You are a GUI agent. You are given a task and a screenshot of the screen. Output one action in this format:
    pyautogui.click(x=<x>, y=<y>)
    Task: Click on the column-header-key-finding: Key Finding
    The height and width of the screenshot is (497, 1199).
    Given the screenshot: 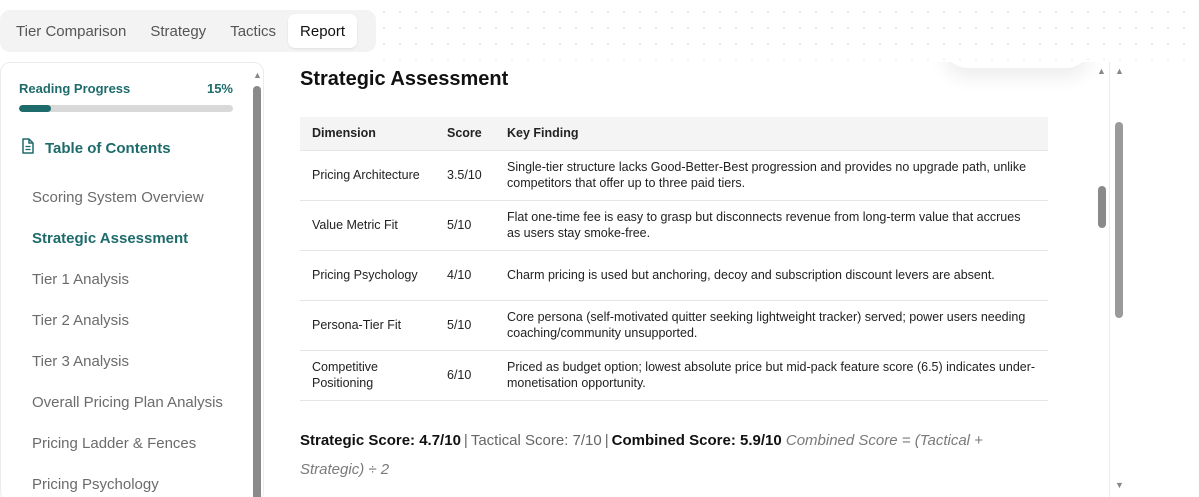 What is the action you would take?
    pyautogui.click(x=771, y=133)
    